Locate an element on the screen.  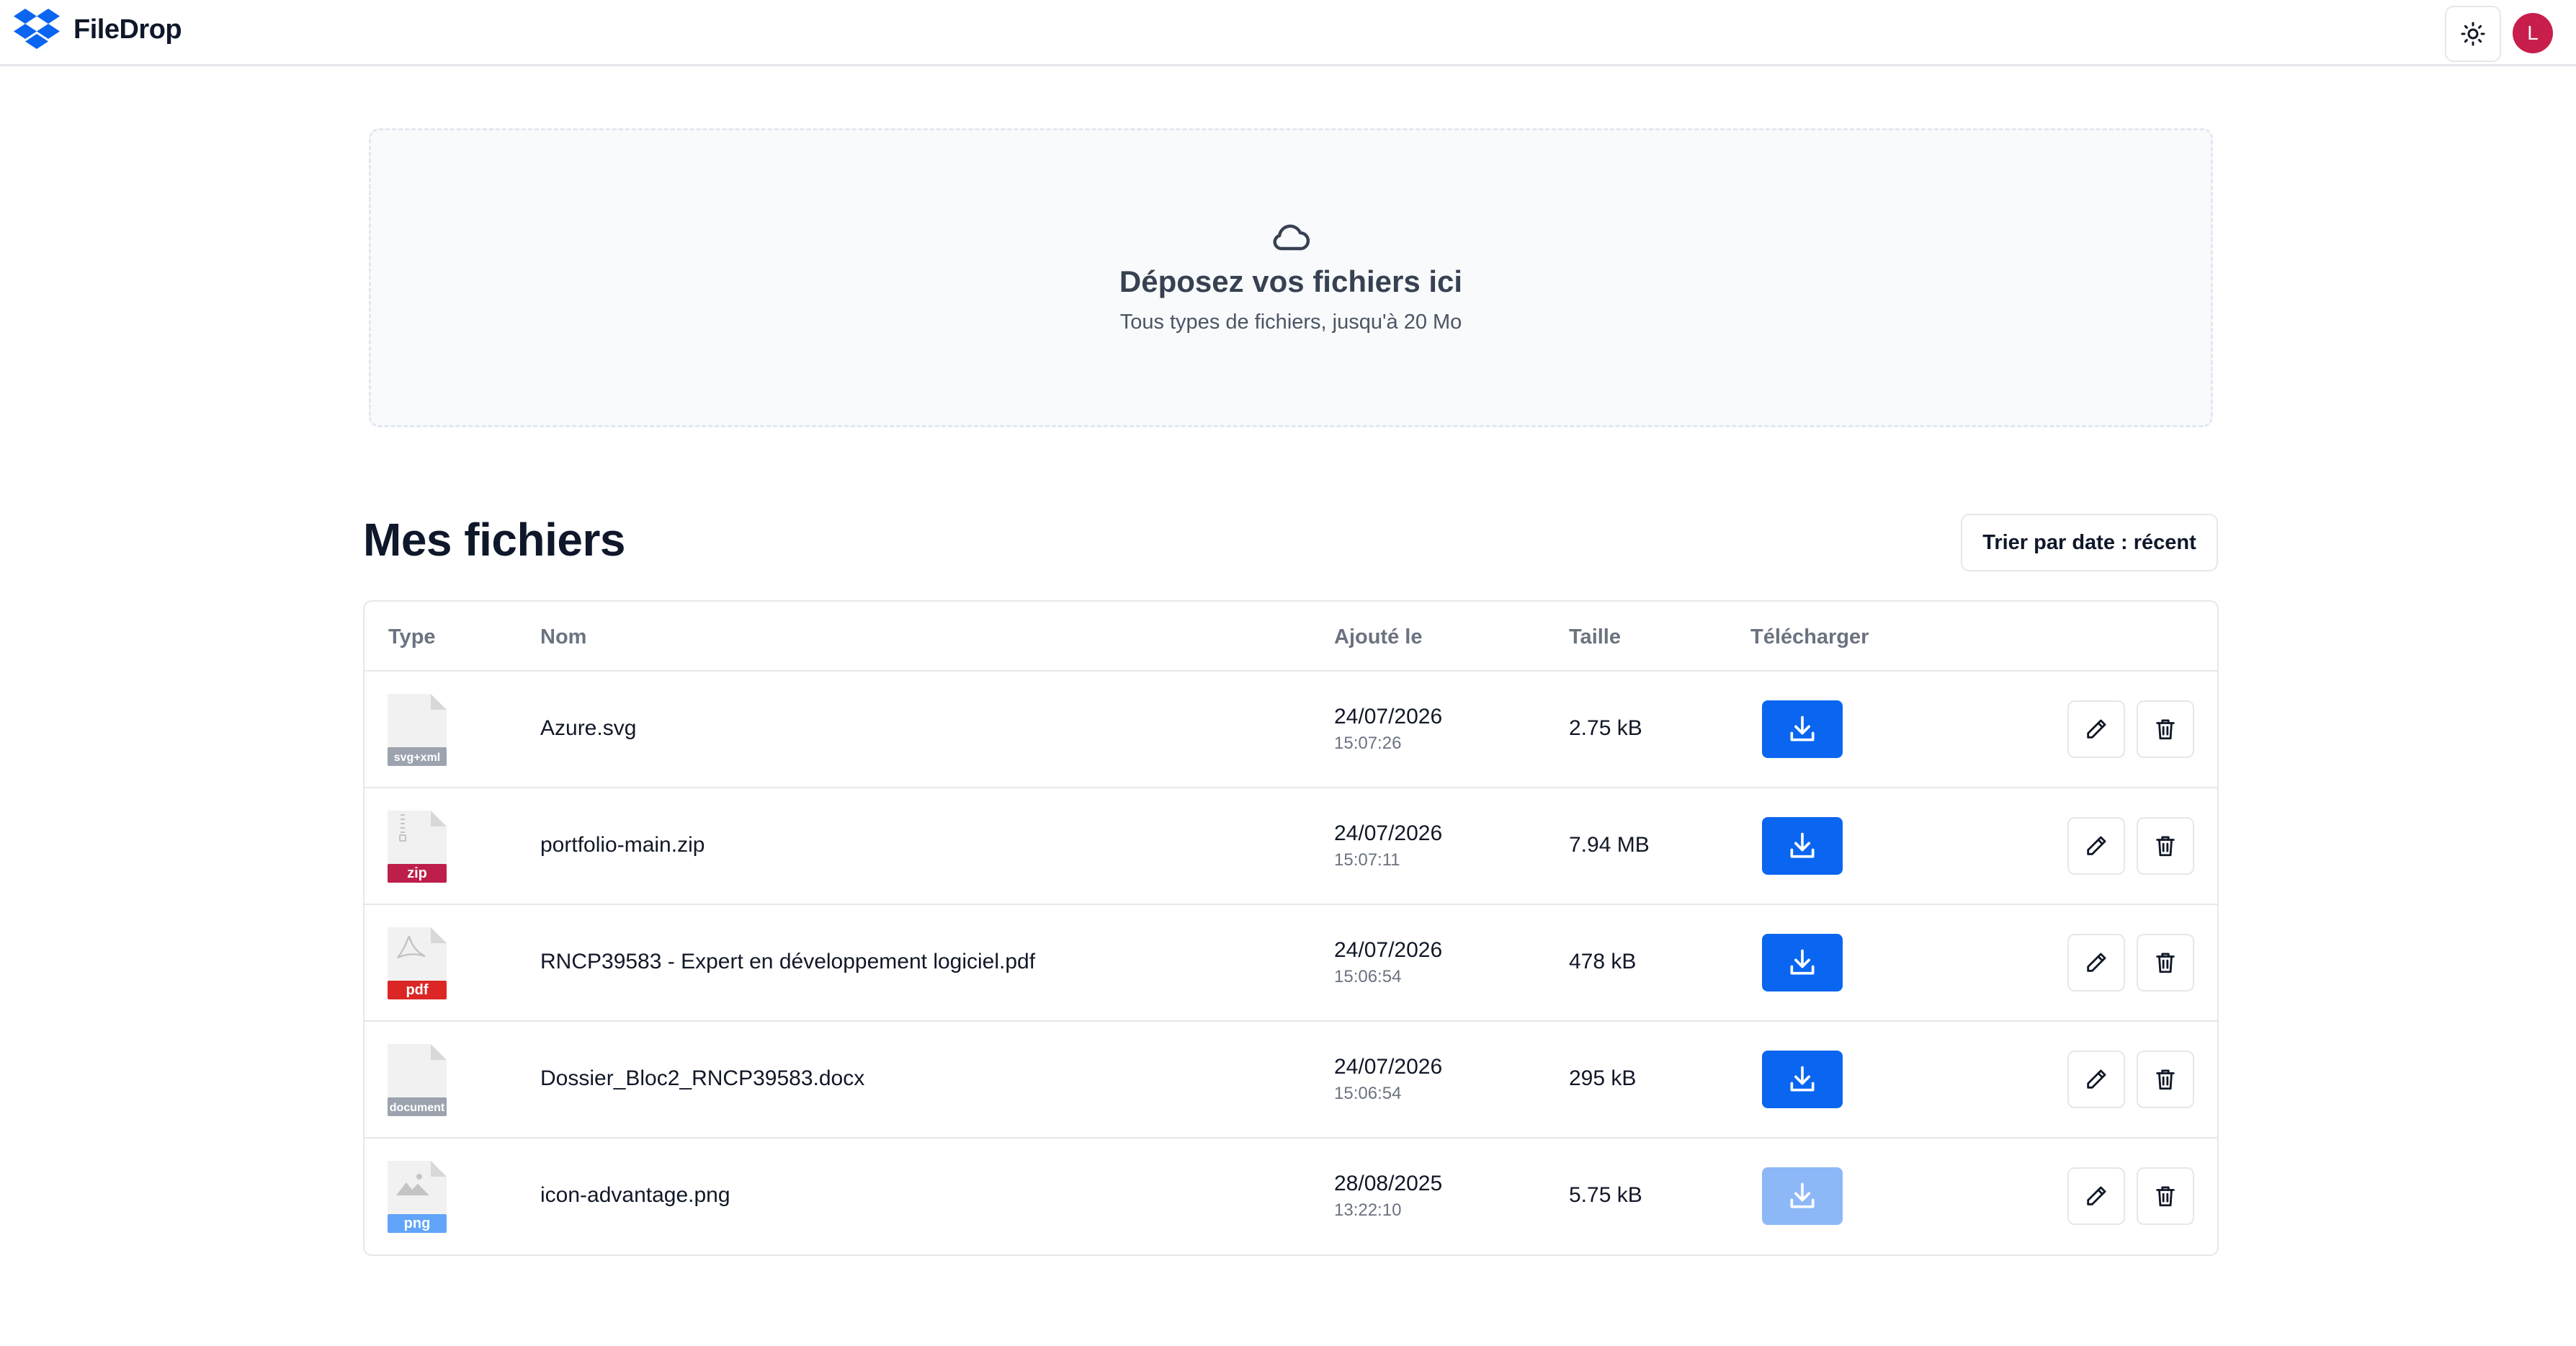
file-size: 2.75 kB is located at coordinates (1605, 728).